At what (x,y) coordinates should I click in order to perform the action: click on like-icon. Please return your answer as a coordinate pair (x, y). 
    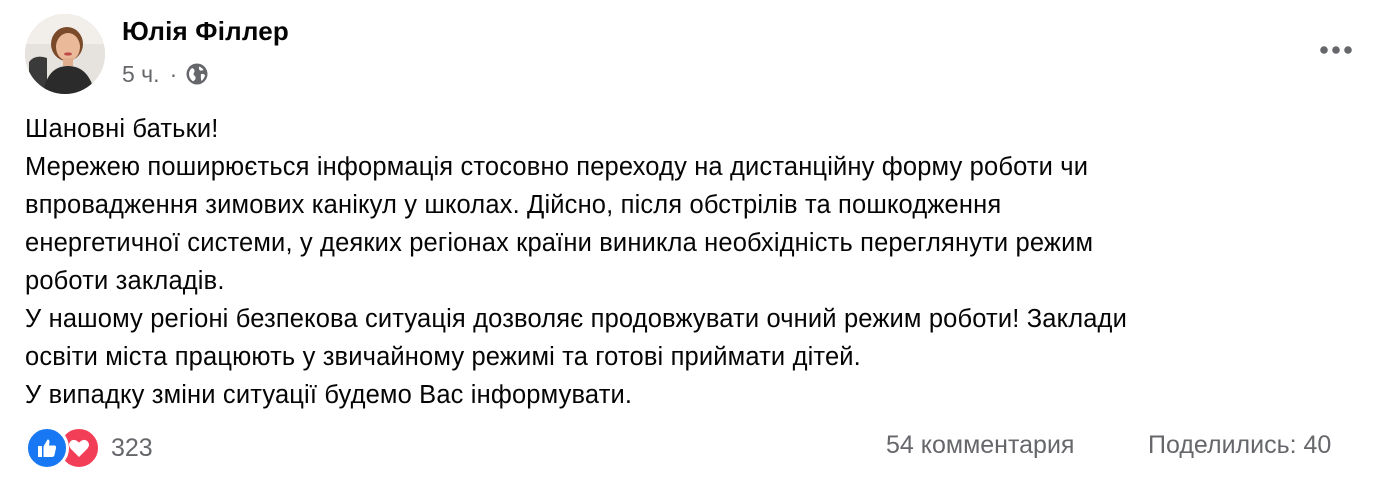
    Looking at the image, I should click on (47, 448).